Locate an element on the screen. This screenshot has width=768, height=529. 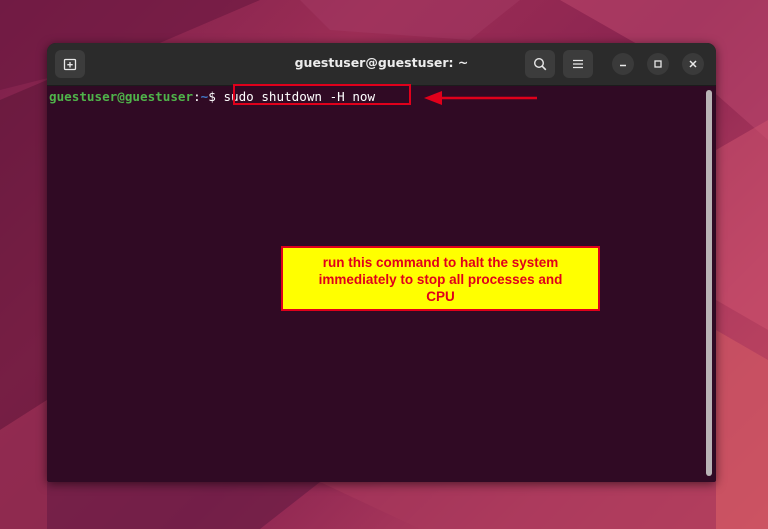
minimize-icon is located at coordinates (623, 65).